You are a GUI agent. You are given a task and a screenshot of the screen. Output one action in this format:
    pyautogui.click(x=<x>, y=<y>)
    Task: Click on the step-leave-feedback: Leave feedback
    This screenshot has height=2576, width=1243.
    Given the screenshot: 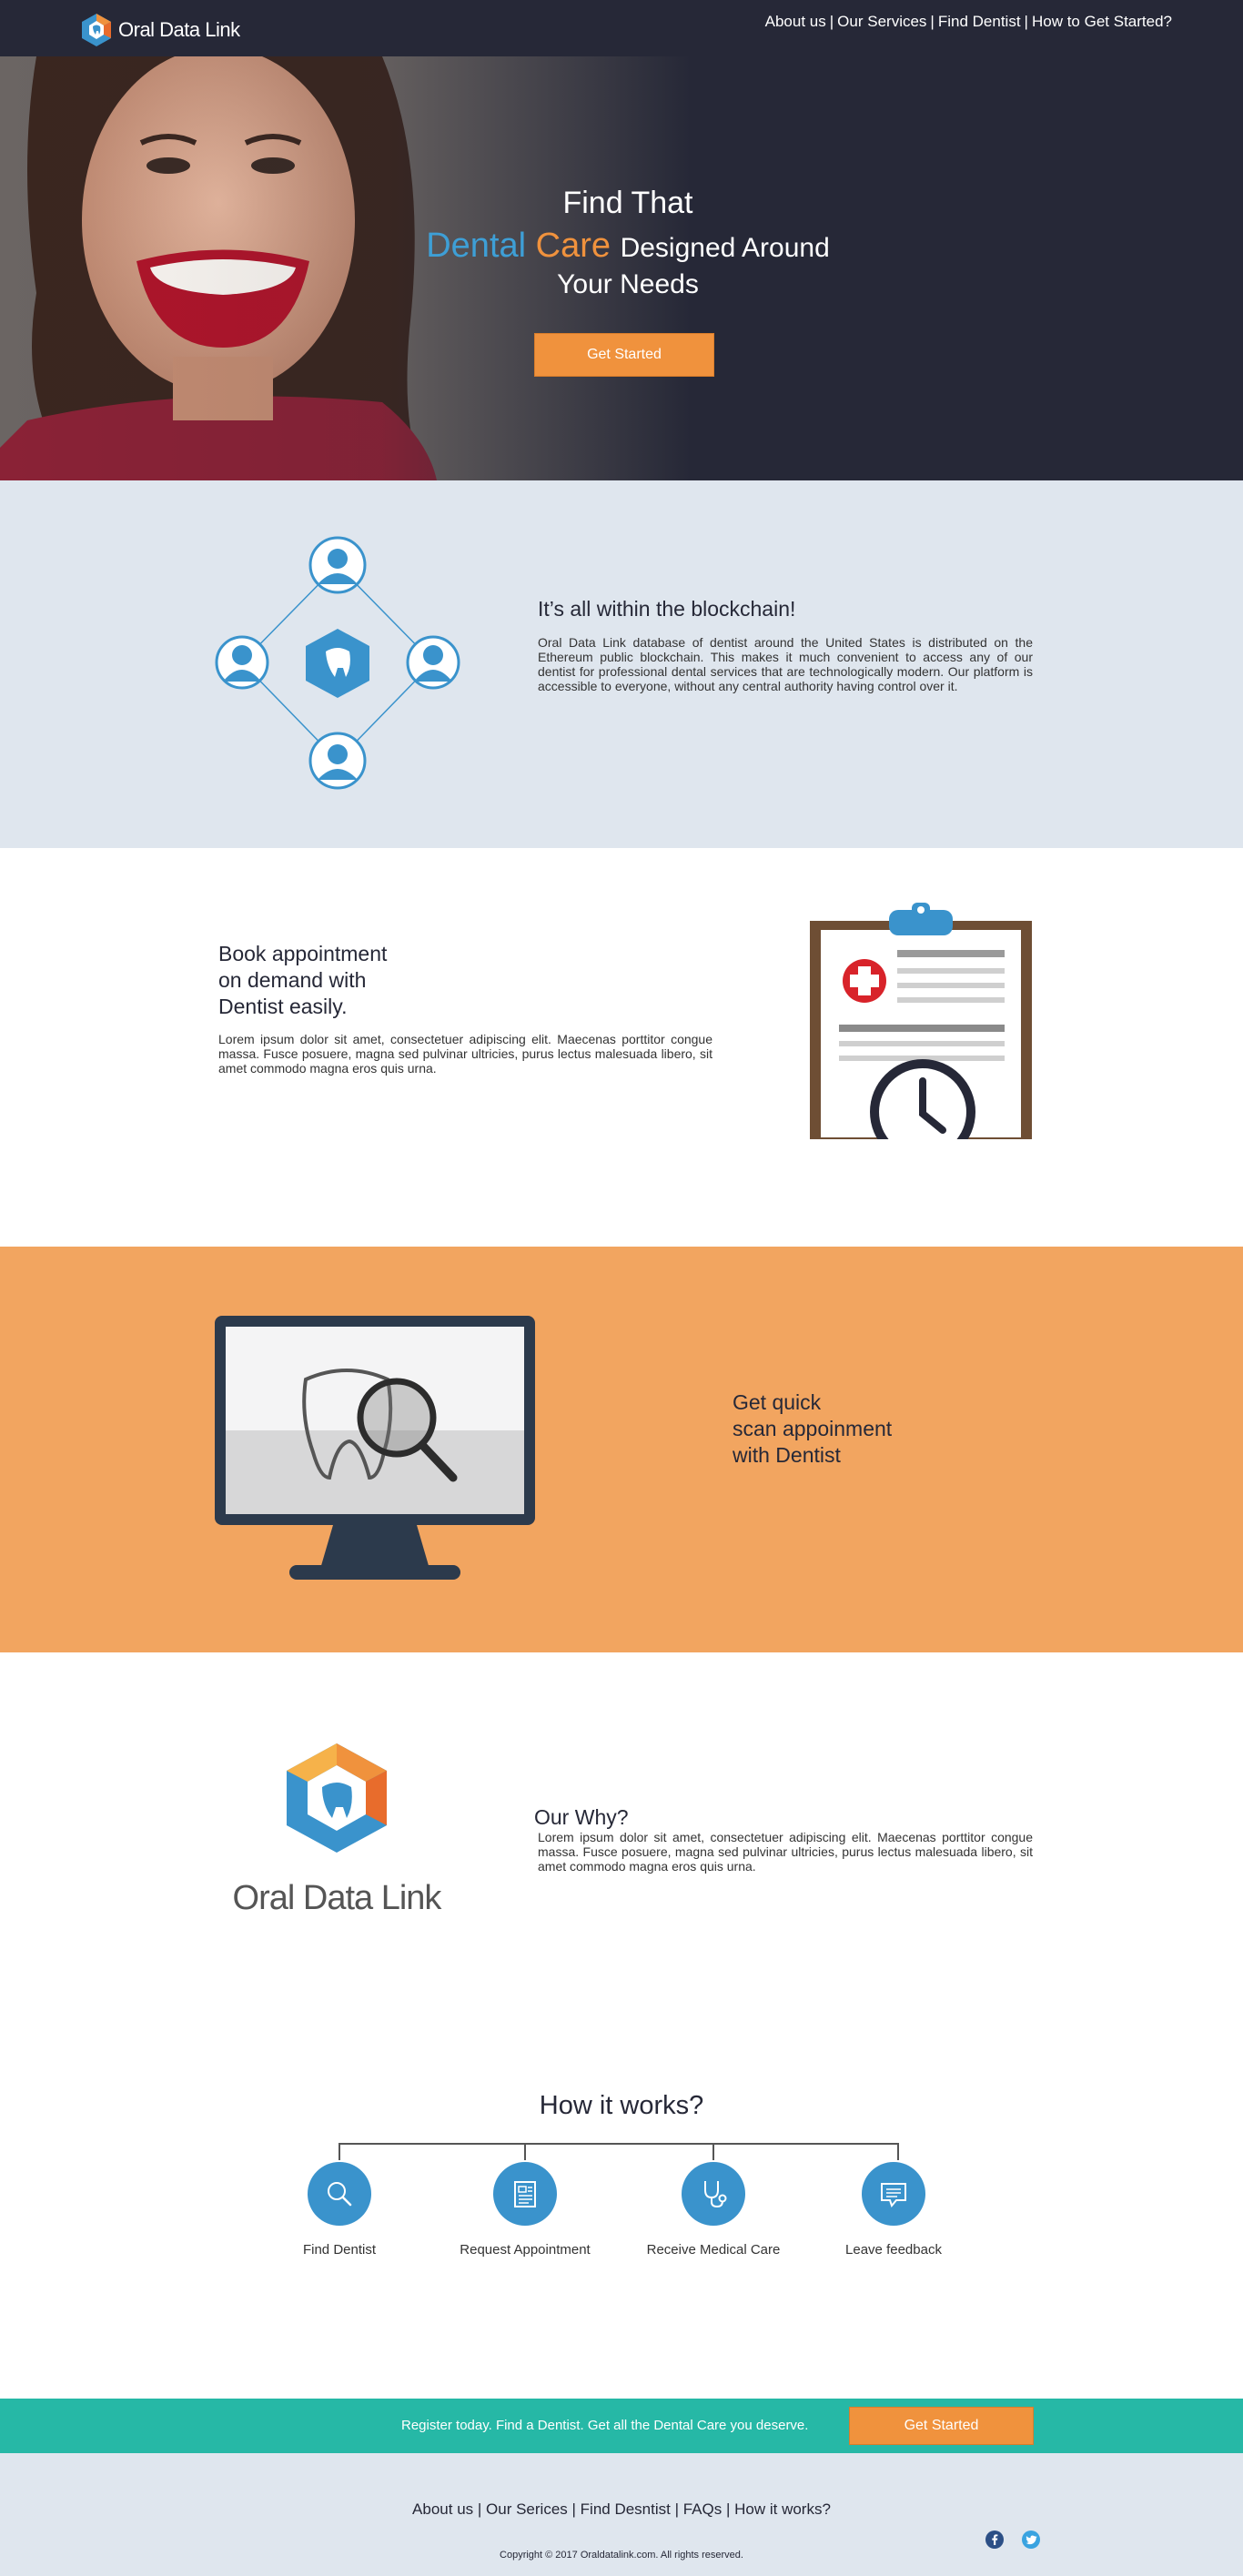 What is the action you would take?
    pyautogui.click(x=893, y=2210)
    